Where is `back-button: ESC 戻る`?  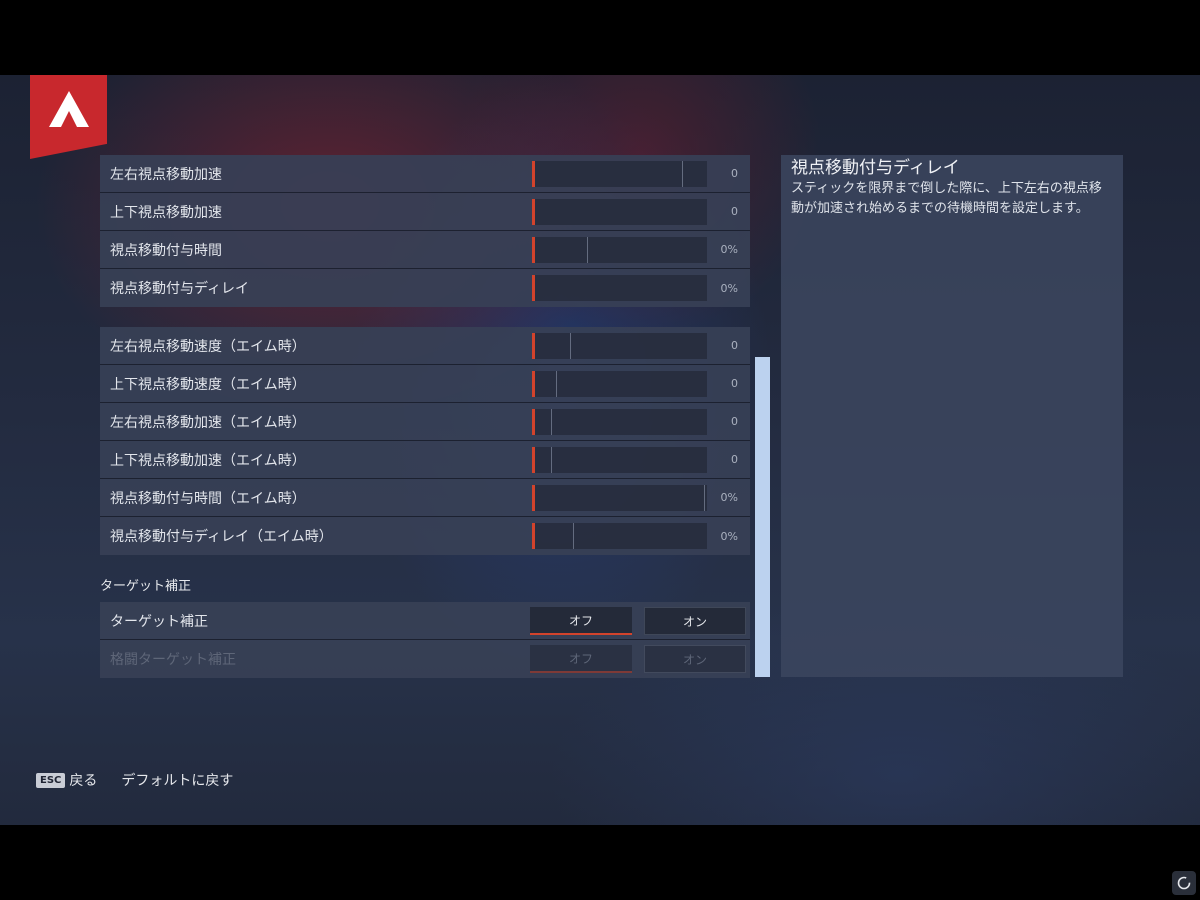
back-button: ESC 戻る is located at coordinates (66, 780).